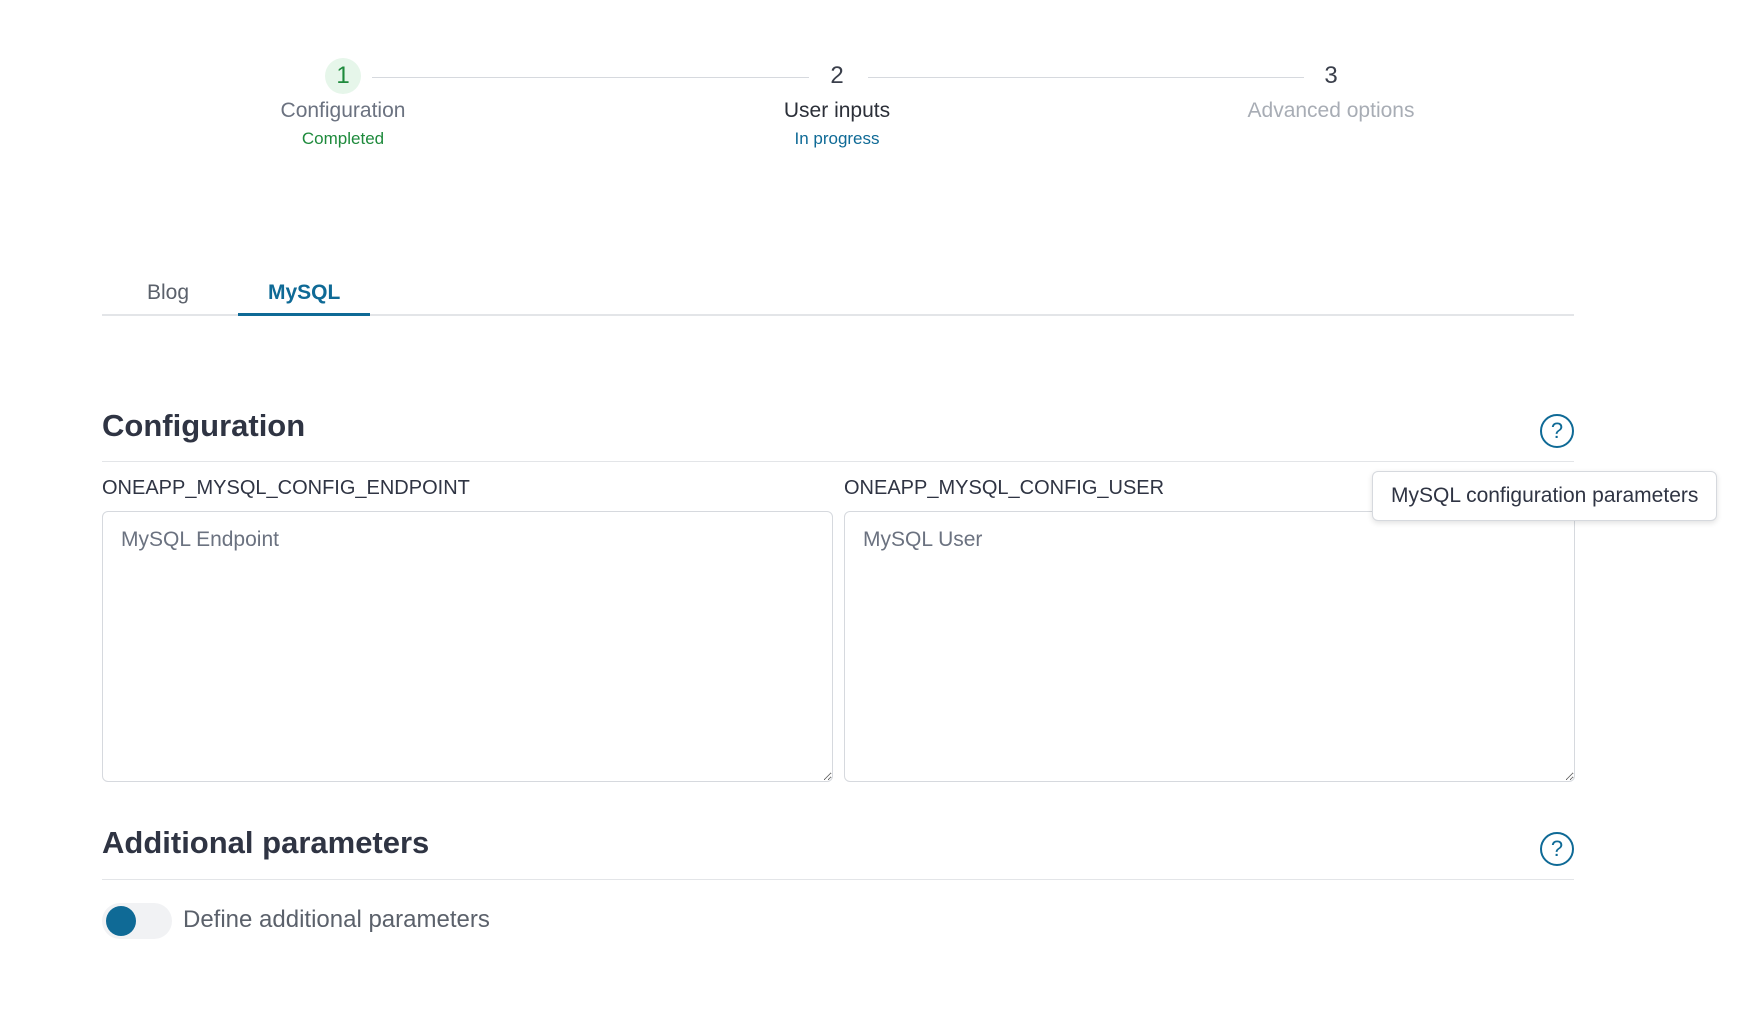  Describe the element at coordinates (1331, 110) in the screenshot. I see `step-title: Advanced options` at that location.